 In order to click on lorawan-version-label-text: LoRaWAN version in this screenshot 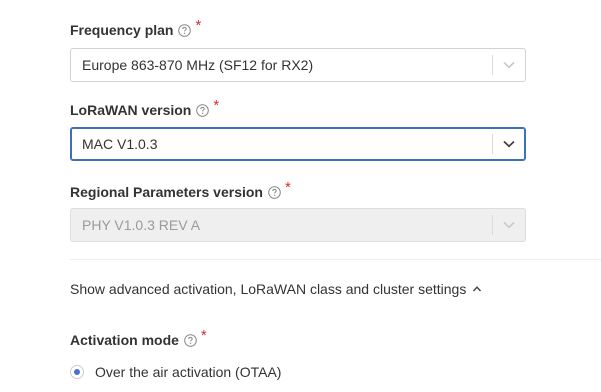, I will do `click(131, 110)`.